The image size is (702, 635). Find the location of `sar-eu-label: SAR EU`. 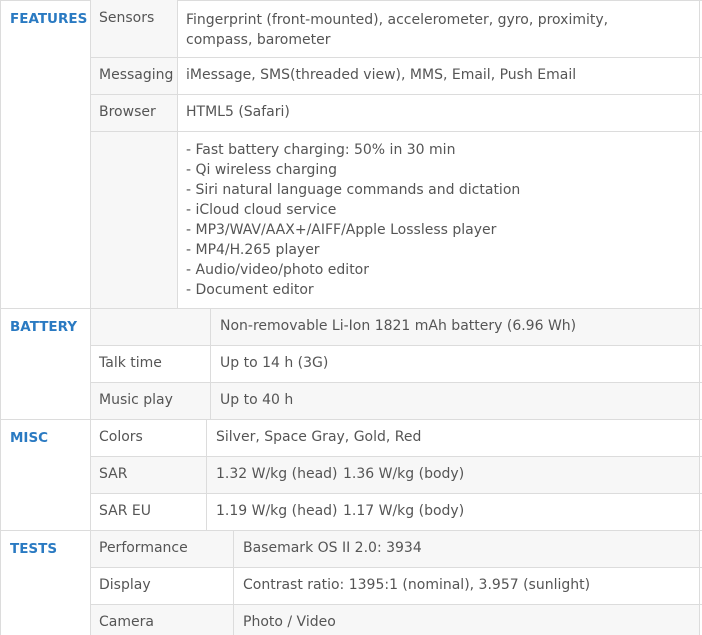

sar-eu-label: SAR EU is located at coordinates (125, 511).